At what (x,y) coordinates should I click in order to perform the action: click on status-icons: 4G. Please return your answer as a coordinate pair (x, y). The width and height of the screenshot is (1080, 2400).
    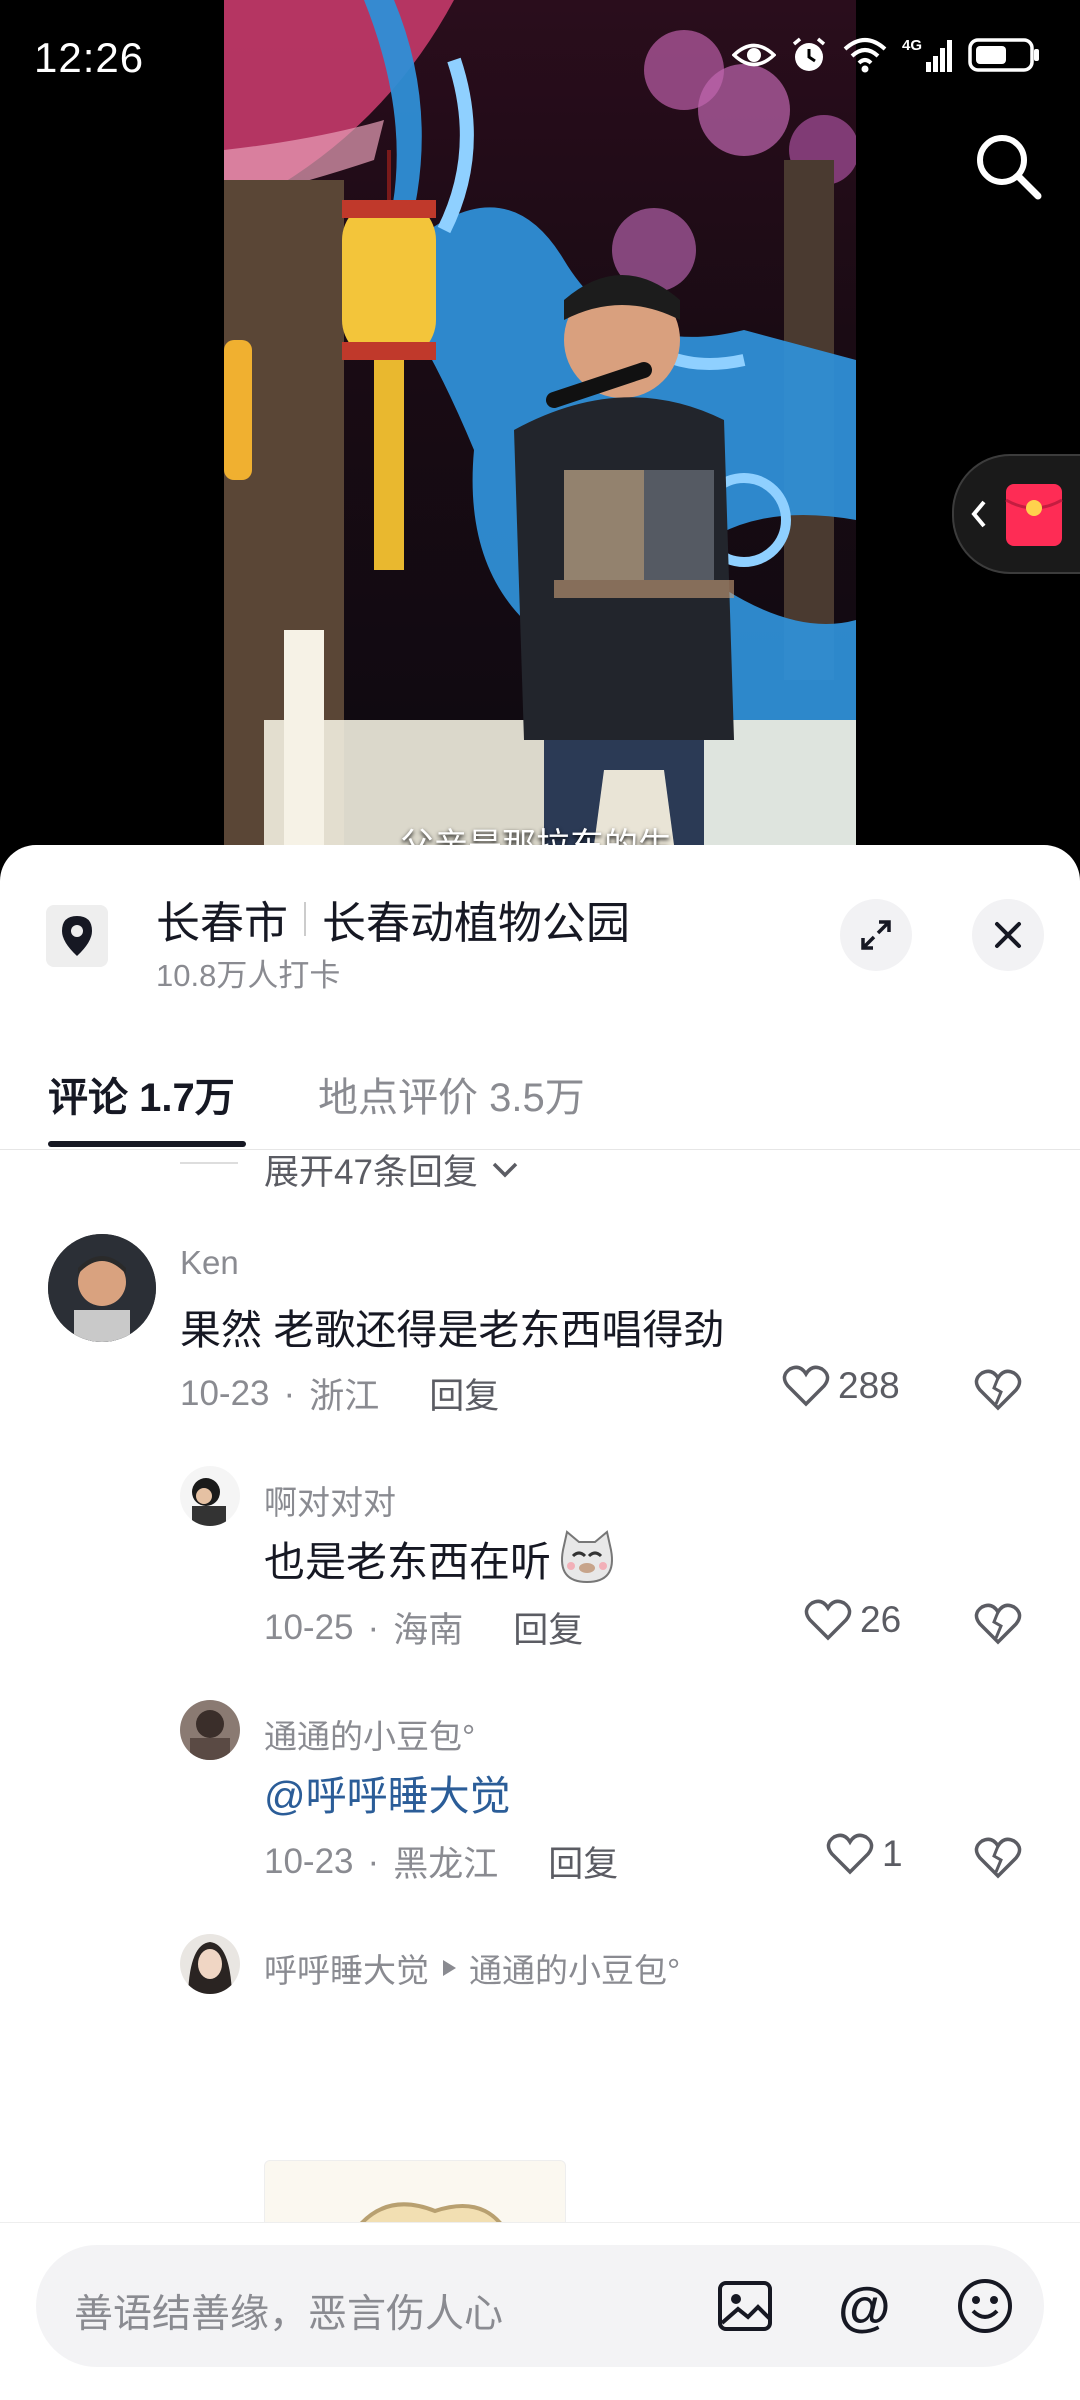
    Looking at the image, I should click on (887, 55).